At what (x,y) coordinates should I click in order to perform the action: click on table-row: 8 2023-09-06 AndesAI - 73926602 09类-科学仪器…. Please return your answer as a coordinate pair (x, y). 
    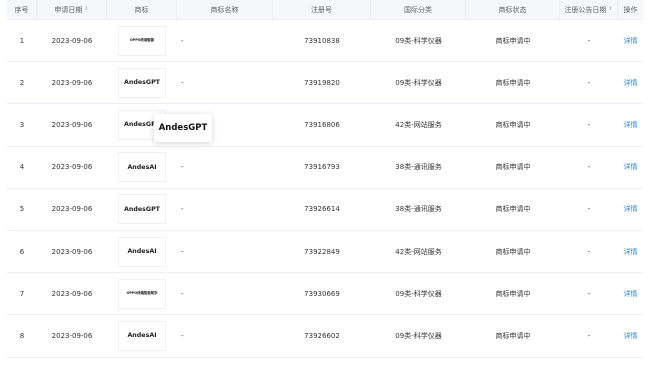
    Looking at the image, I should click on (325, 336).